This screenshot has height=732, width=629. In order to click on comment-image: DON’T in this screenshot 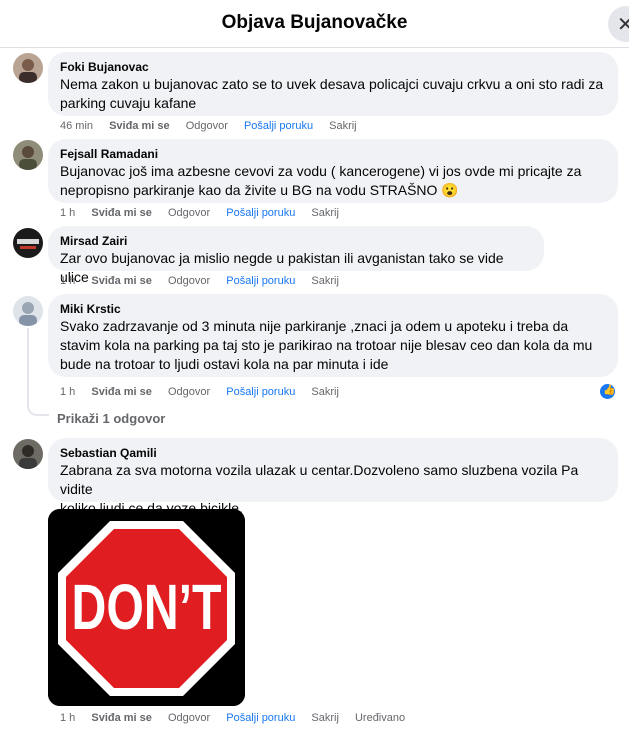, I will do `click(146, 607)`.